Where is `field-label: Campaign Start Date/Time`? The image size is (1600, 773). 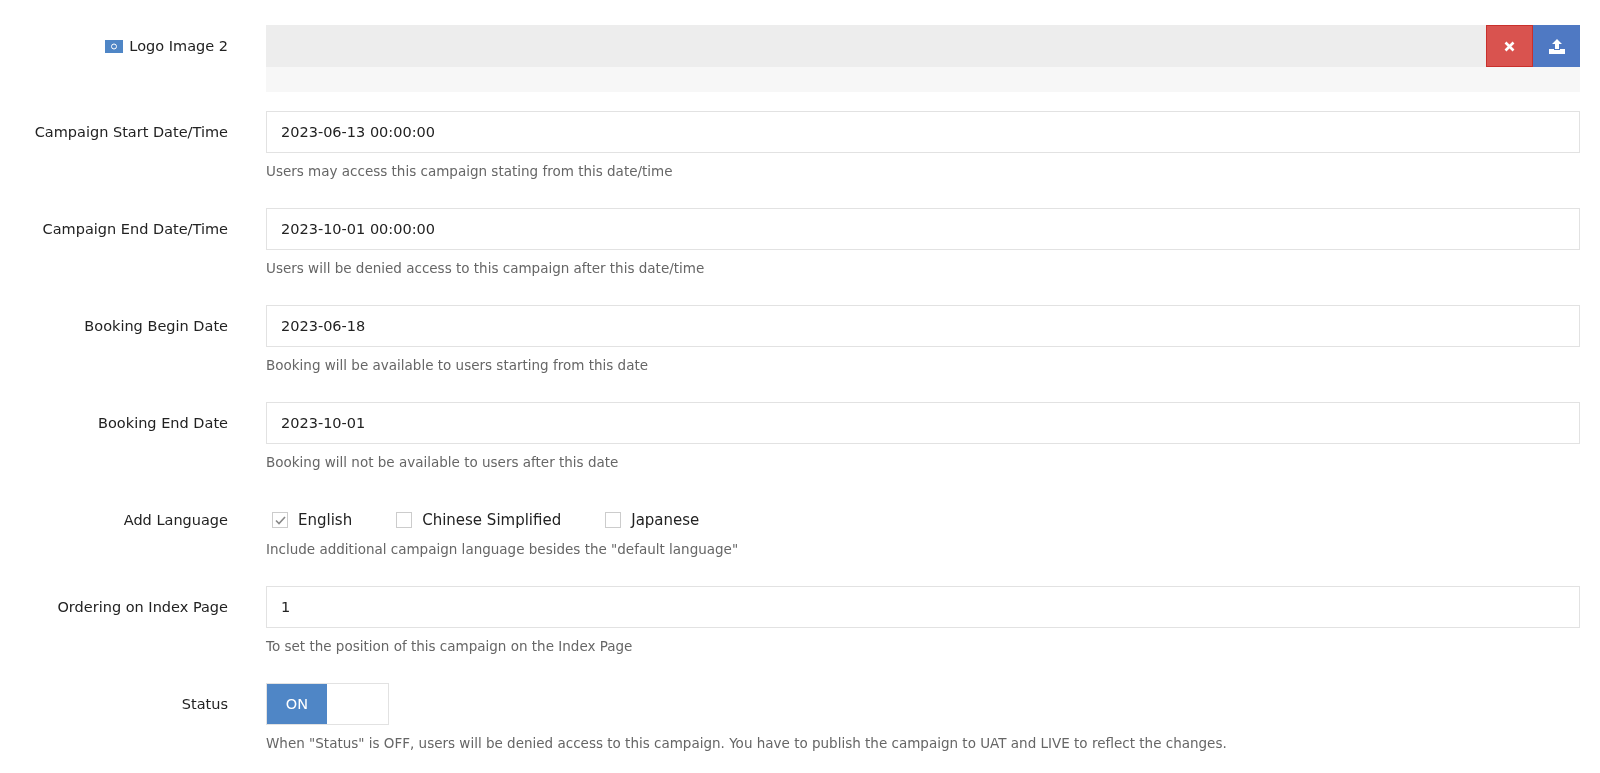
field-label: Campaign Start Date/Time is located at coordinates (131, 132).